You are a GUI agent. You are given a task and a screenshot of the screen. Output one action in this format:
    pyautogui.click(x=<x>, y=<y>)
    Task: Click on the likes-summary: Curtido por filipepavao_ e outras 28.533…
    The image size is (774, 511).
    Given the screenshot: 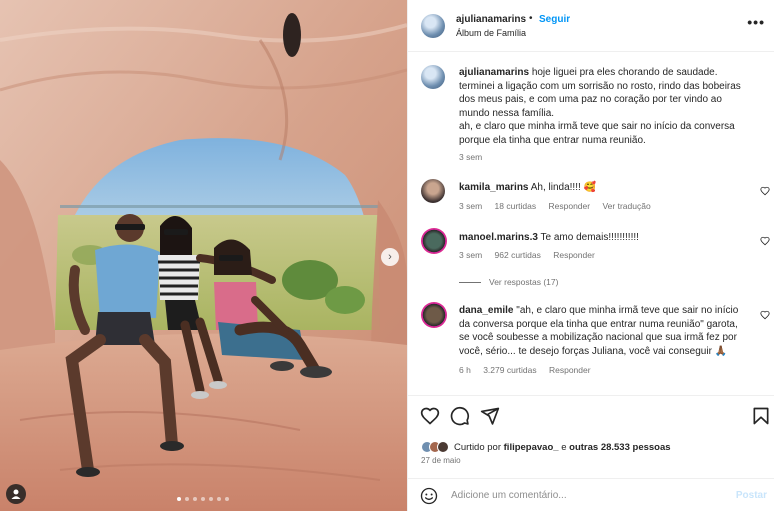 What is the action you would take?
    pyautogui.click(x=546, y=447)
    